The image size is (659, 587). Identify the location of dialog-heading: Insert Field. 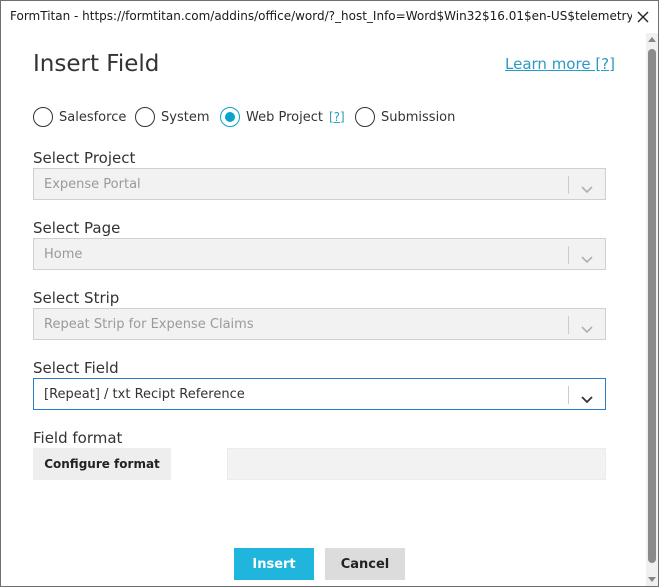
(96, 64).